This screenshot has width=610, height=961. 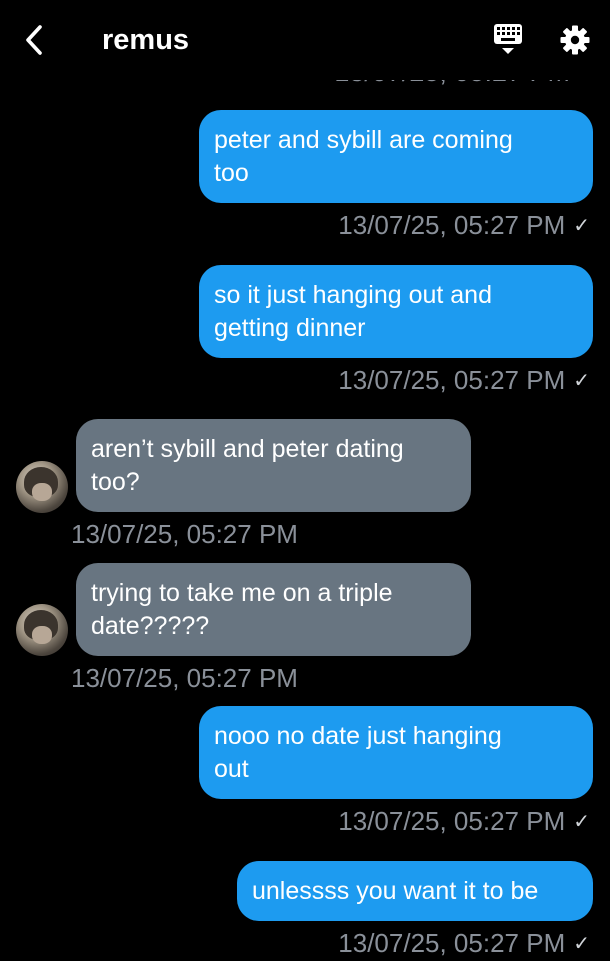 I want to click on incoming-message: trying to take me on a triple date?????, so click(x=273, y=609).